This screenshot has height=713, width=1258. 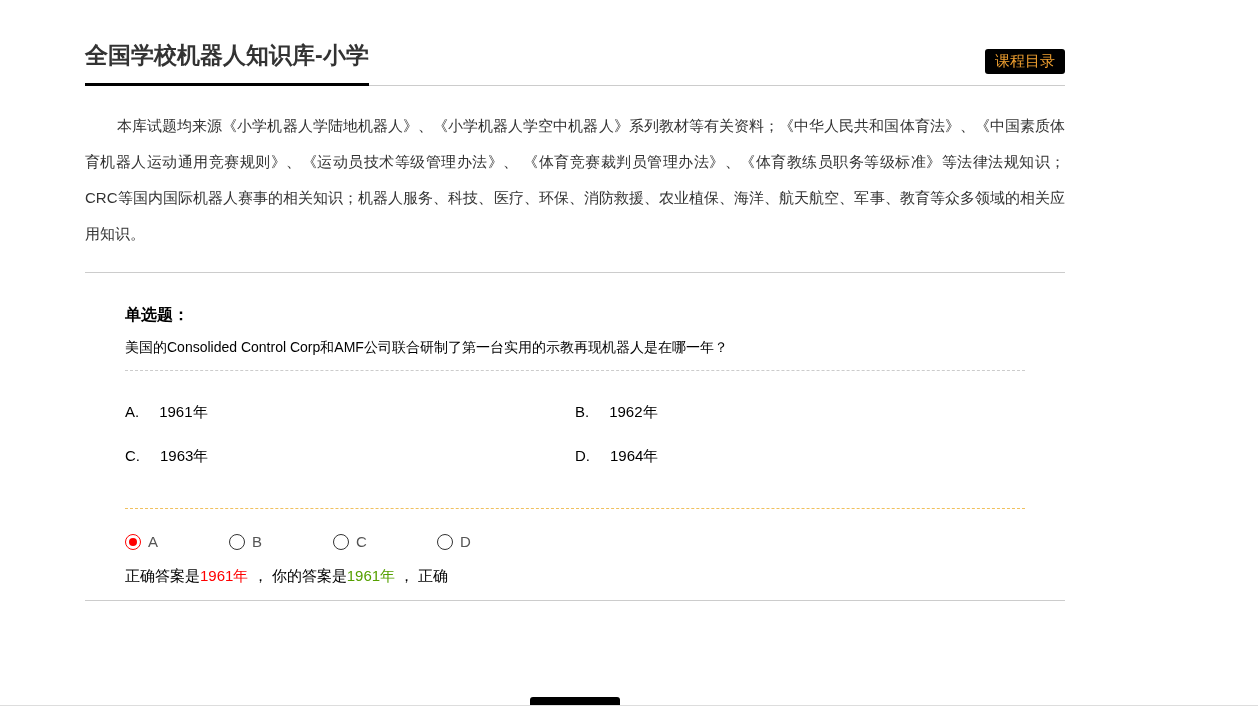 What do you see at coordinates (575, 353) in the screenshot?
I see `question-text: 美国的Consolided Control Corp和AMF公司联合研制了第一台实用的示教再现机器人是在哪一年？` at bounding box center [575, 353].